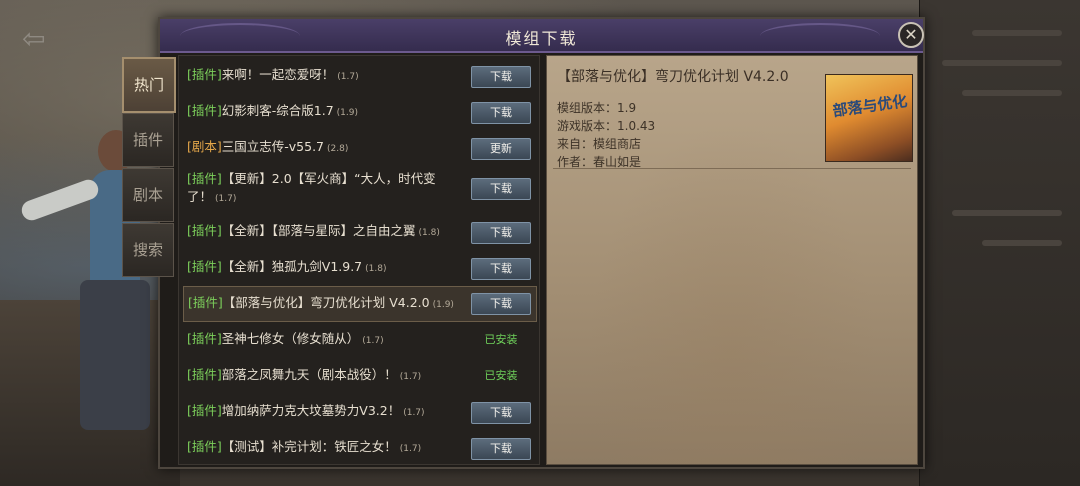 This screenshot has height=486, width=1080. Describe the element at coordinates (148, 195) in the screenshot. I see `tab-scripts: 剧本` at that location.